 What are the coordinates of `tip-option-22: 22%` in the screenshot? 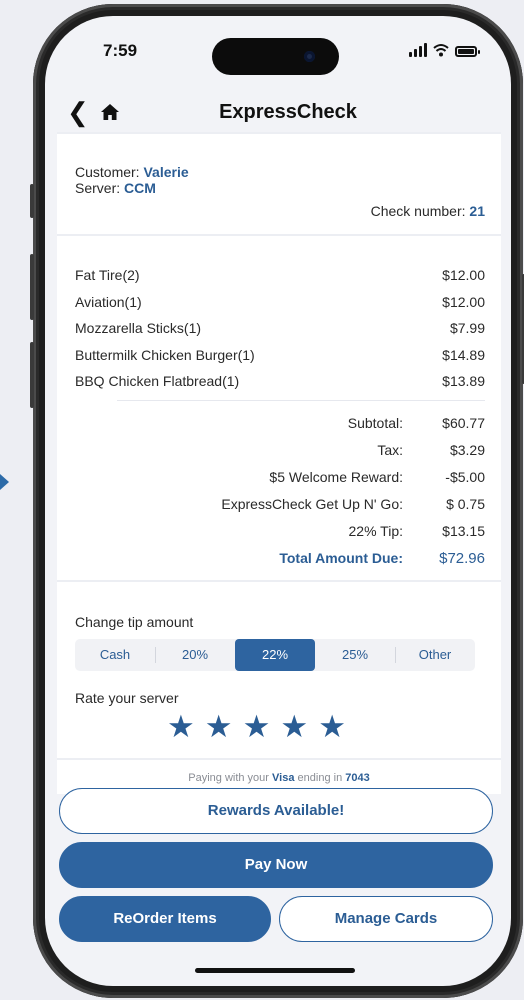 It's located at (275, 655).